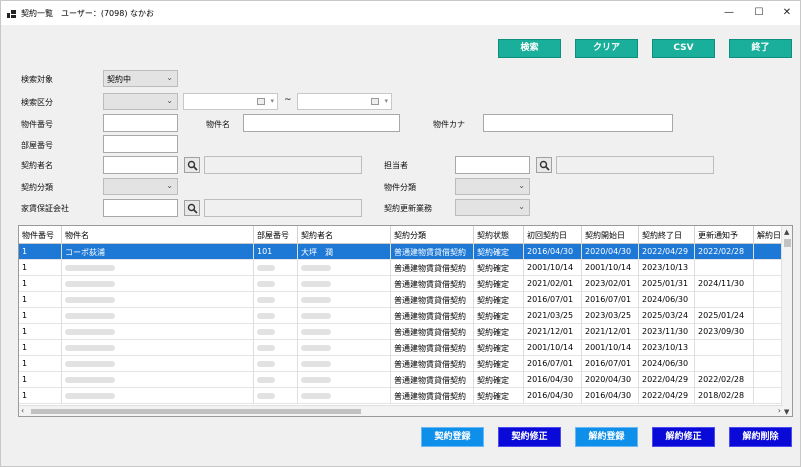  Describe the element at coordinates (610, 235) in the screenshot. I see `column-header: 契約開始日` at that location.